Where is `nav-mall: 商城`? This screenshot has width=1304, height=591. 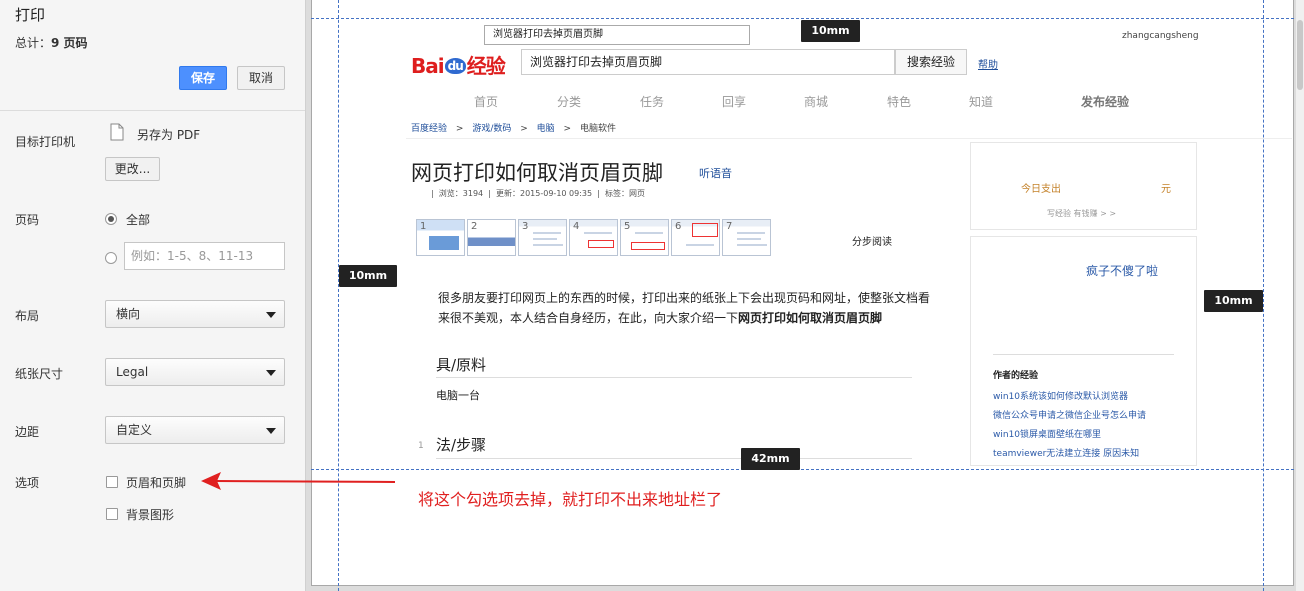
nav-mall: 商城 is located at coordinates (816, 101).